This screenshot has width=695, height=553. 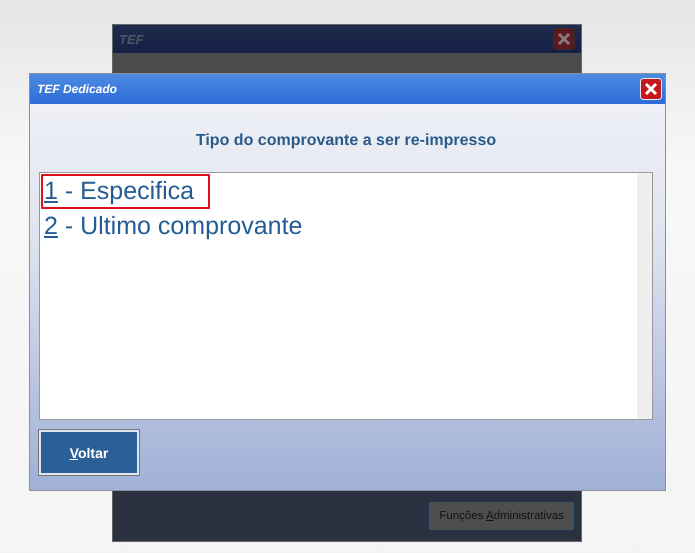 What do you see at coordinates (644, 296) in the screenshot?
I see `scrollbar` at bounding box center [644, 296].